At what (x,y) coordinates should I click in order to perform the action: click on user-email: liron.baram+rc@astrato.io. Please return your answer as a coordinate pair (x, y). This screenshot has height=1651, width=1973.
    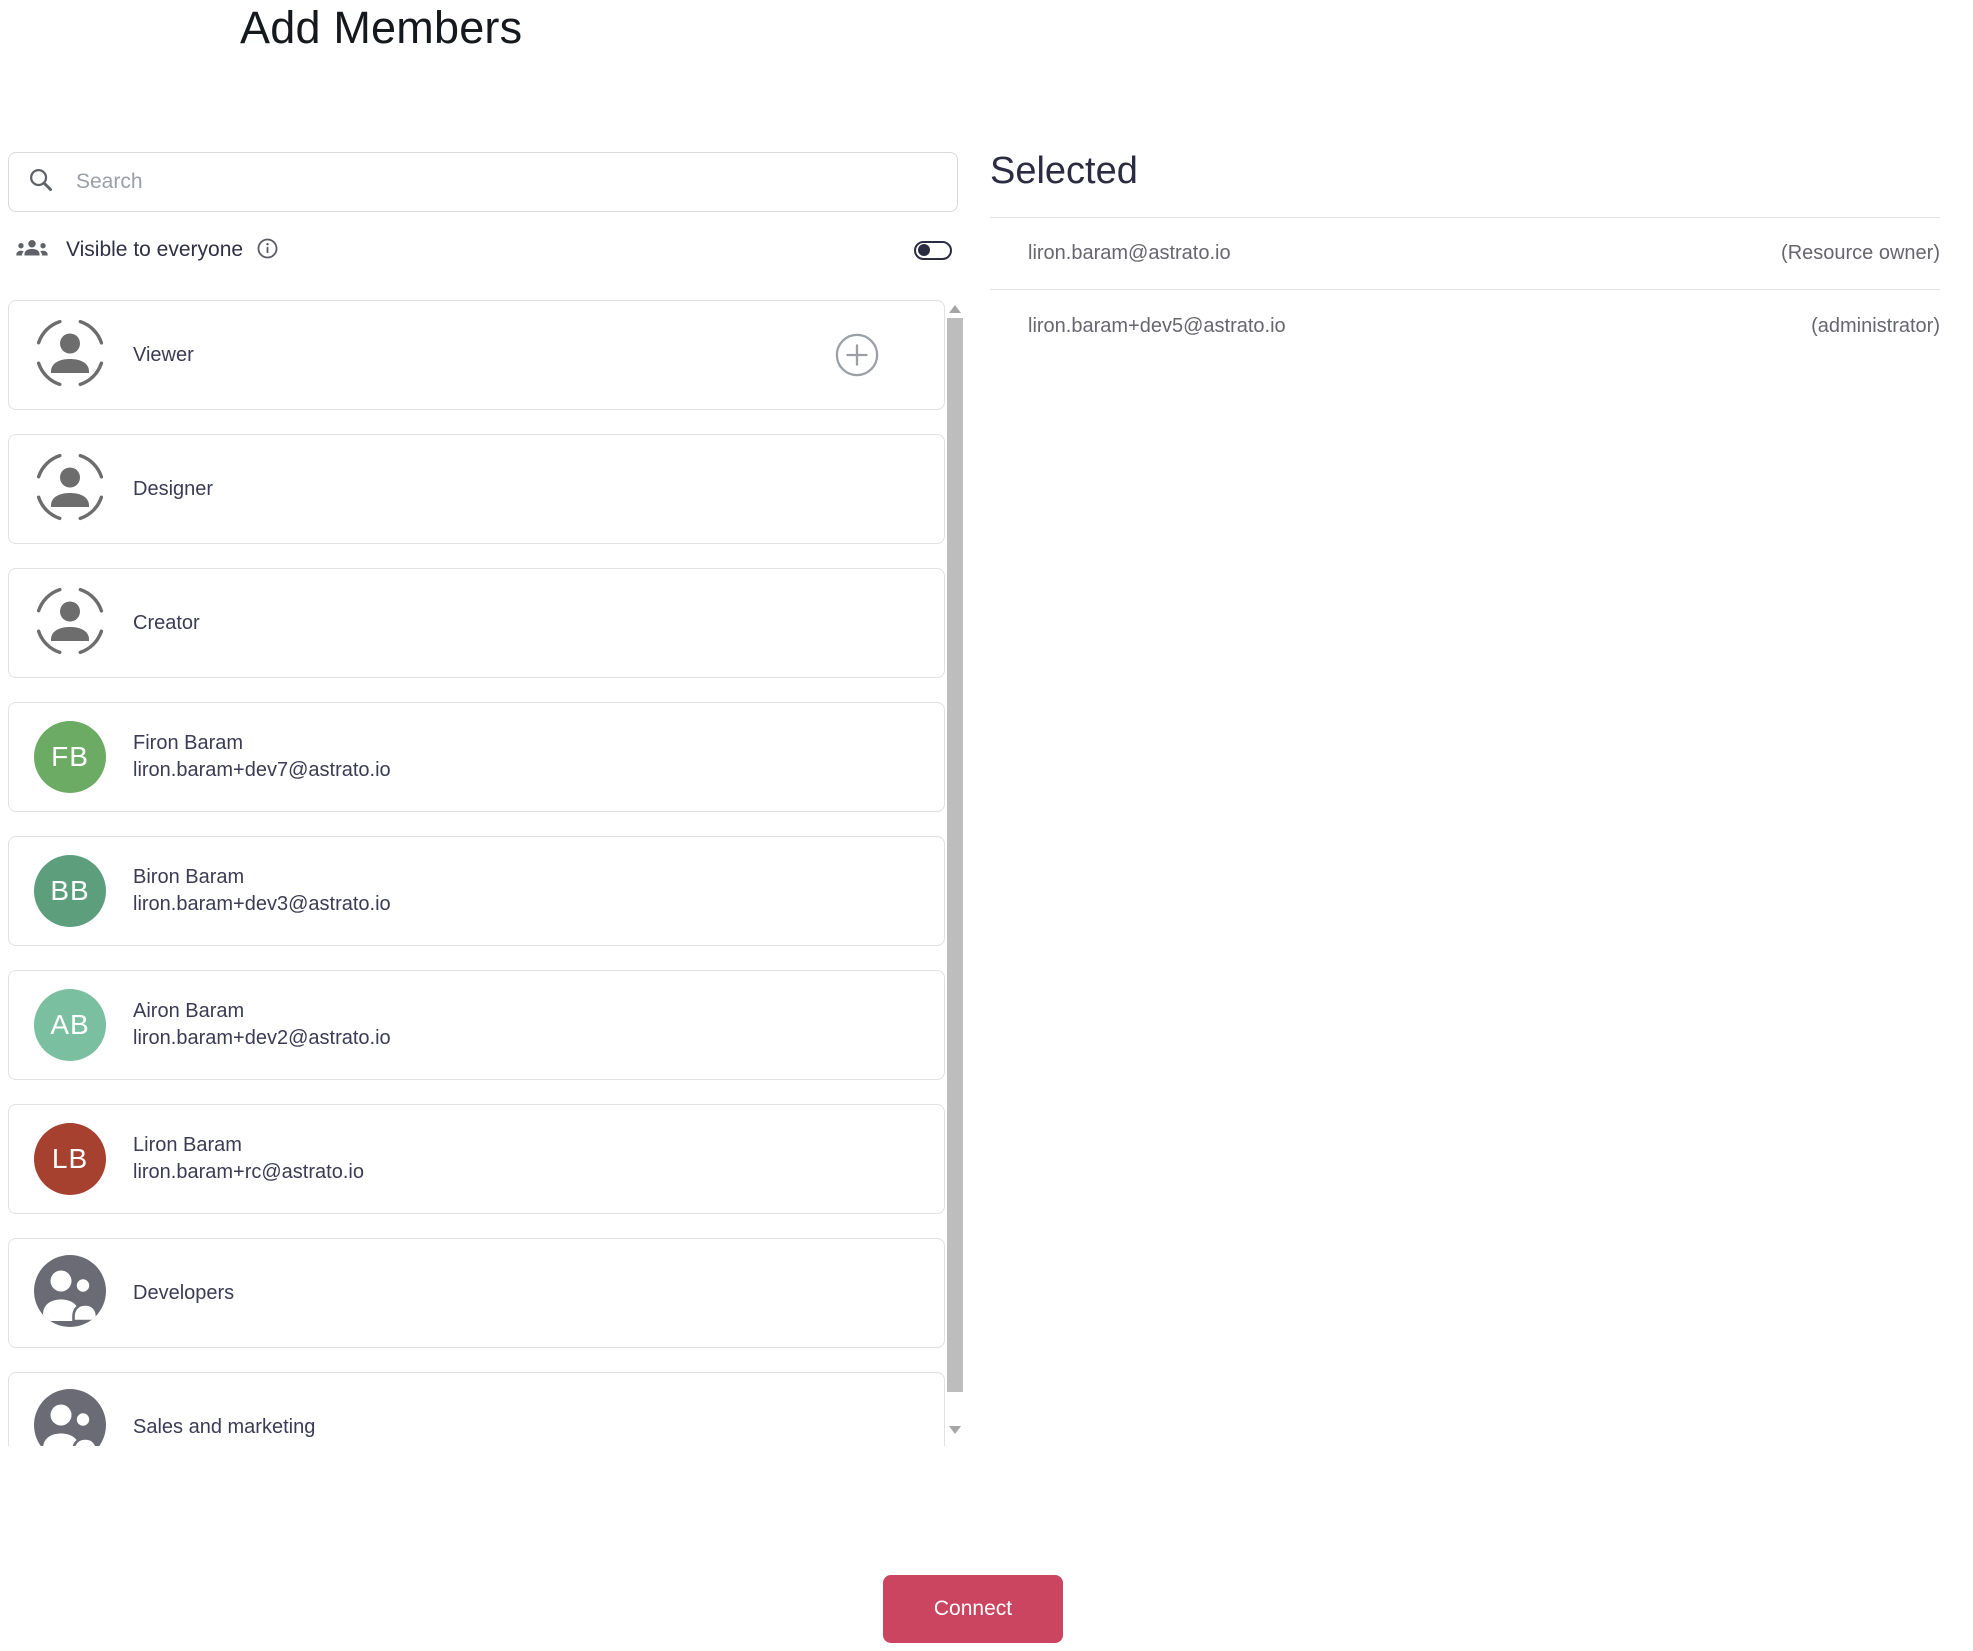
    Looking at the image, I should click on (248, 1172).